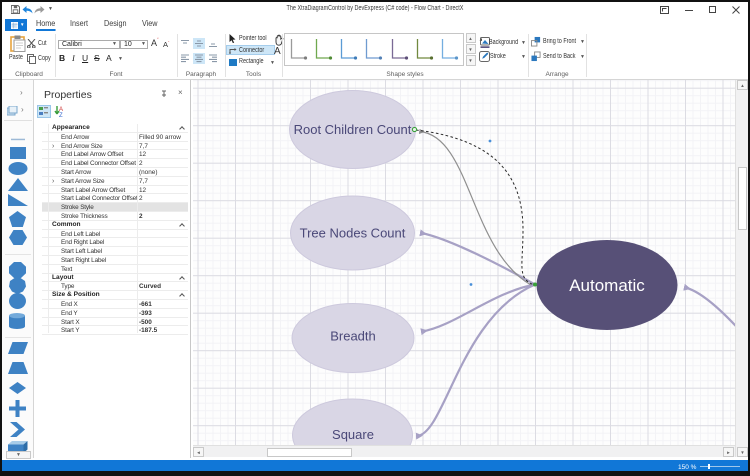 The image size is (750, 476). Describe the element at coordinates (353, 129) in the screenshot. I see `svg-text: Root Children Count` at that location.